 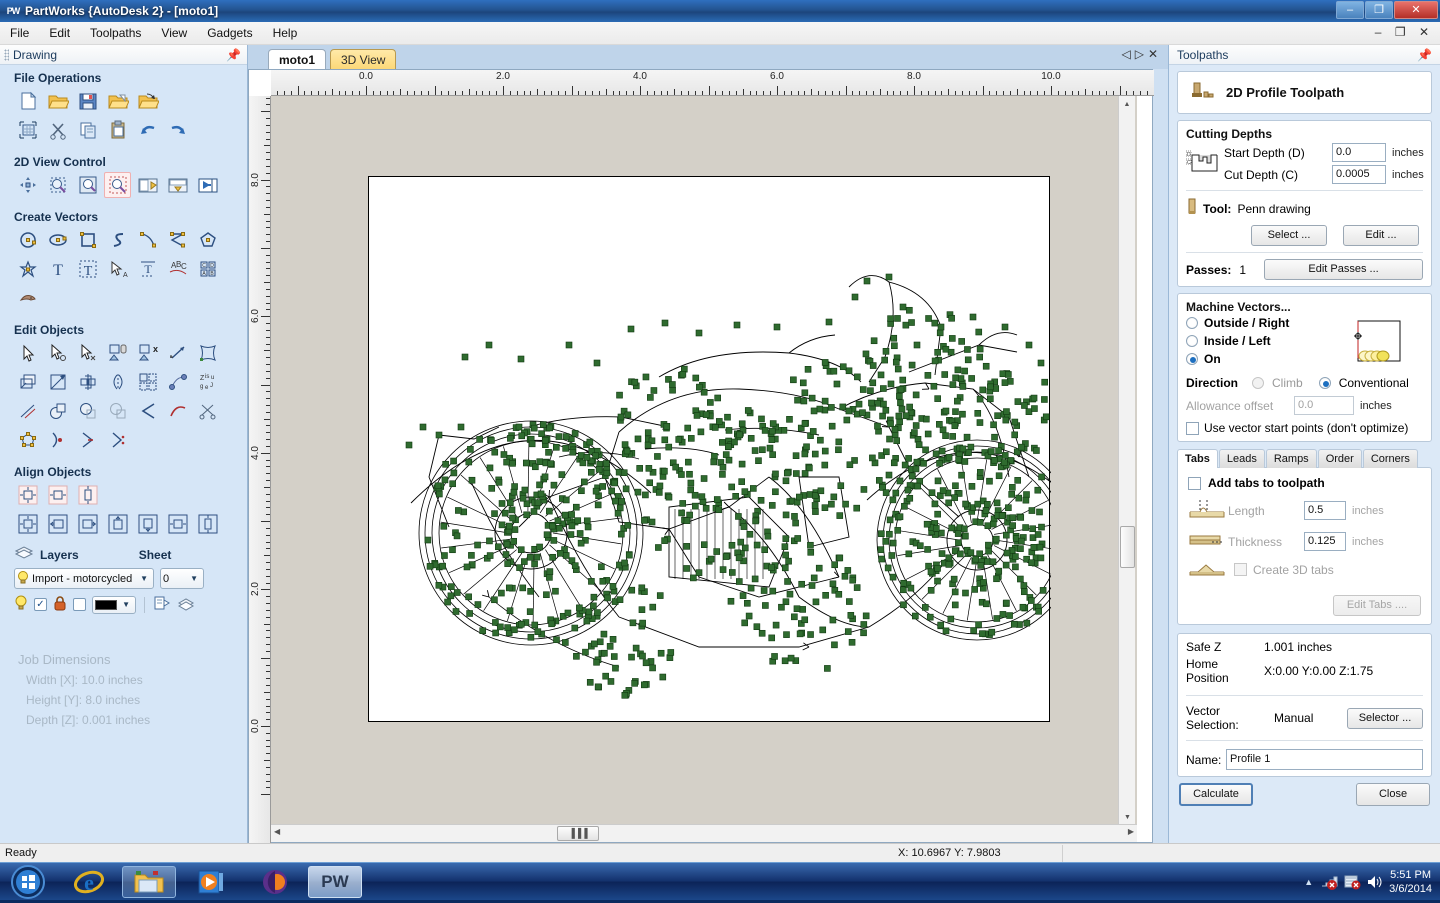 I want to click on move-start-point-icon, so click(x=117, y=440).